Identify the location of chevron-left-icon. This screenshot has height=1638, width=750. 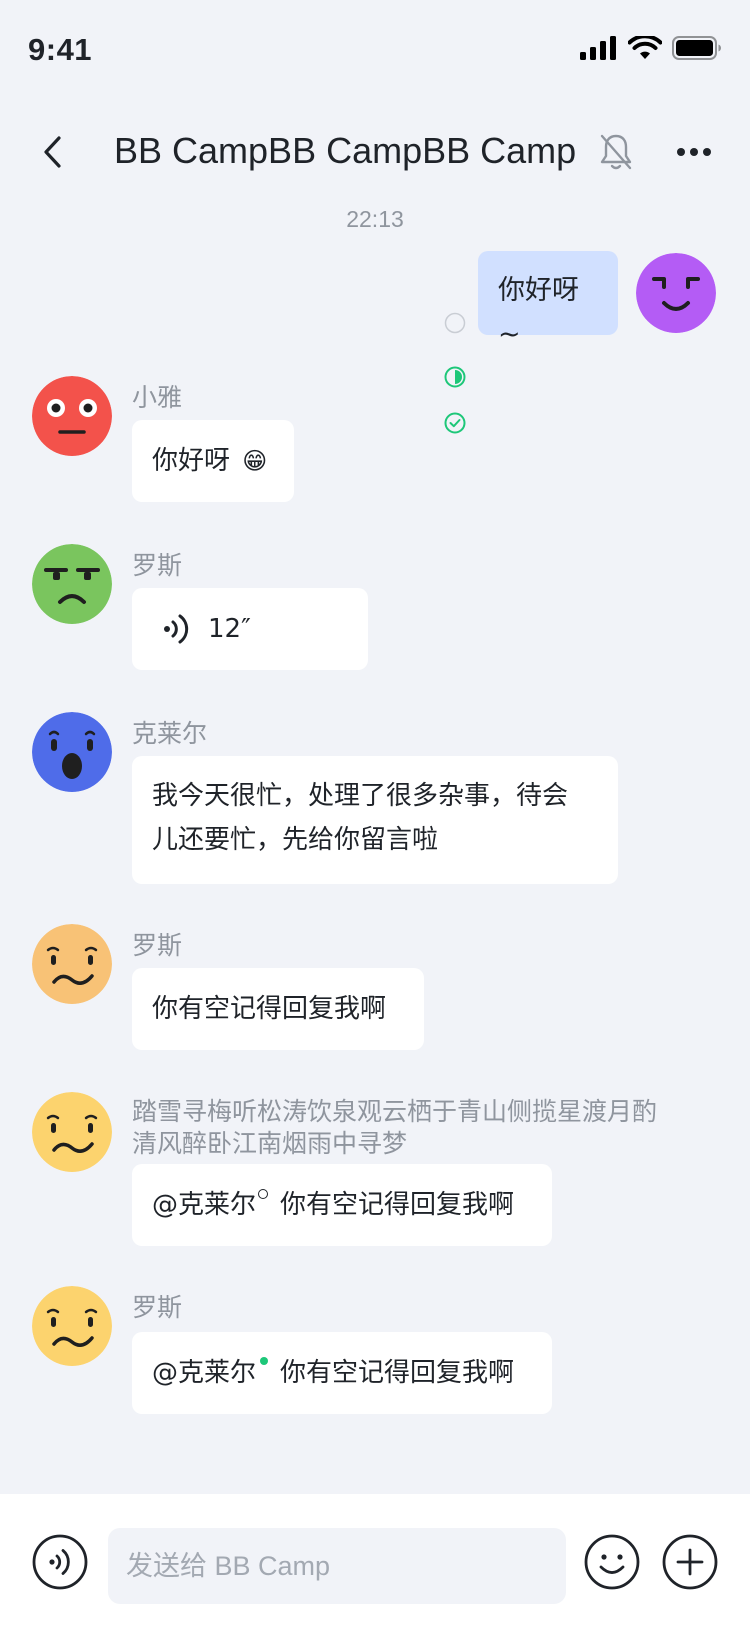
(52, 152).